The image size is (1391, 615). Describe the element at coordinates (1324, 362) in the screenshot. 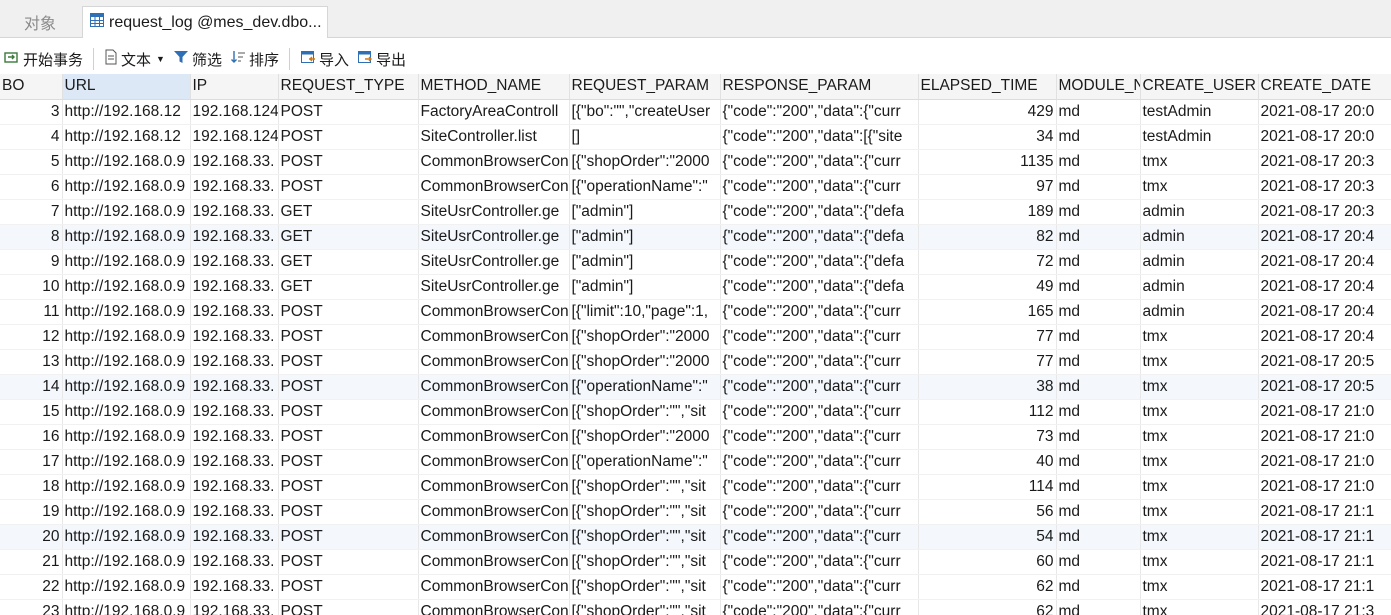

I see `cell-create-date: 2021-08-17 20:5` at that location.